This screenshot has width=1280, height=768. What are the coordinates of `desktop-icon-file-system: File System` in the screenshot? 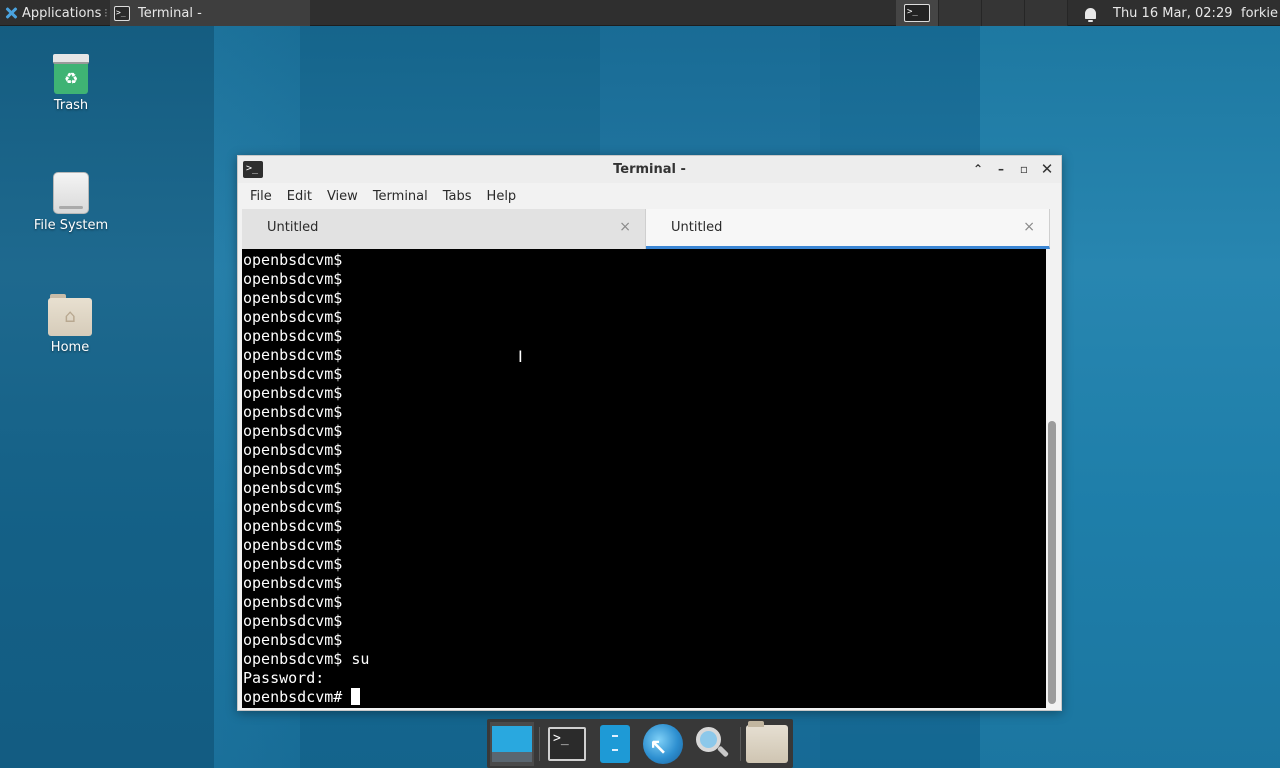 It's located at (71, 202).